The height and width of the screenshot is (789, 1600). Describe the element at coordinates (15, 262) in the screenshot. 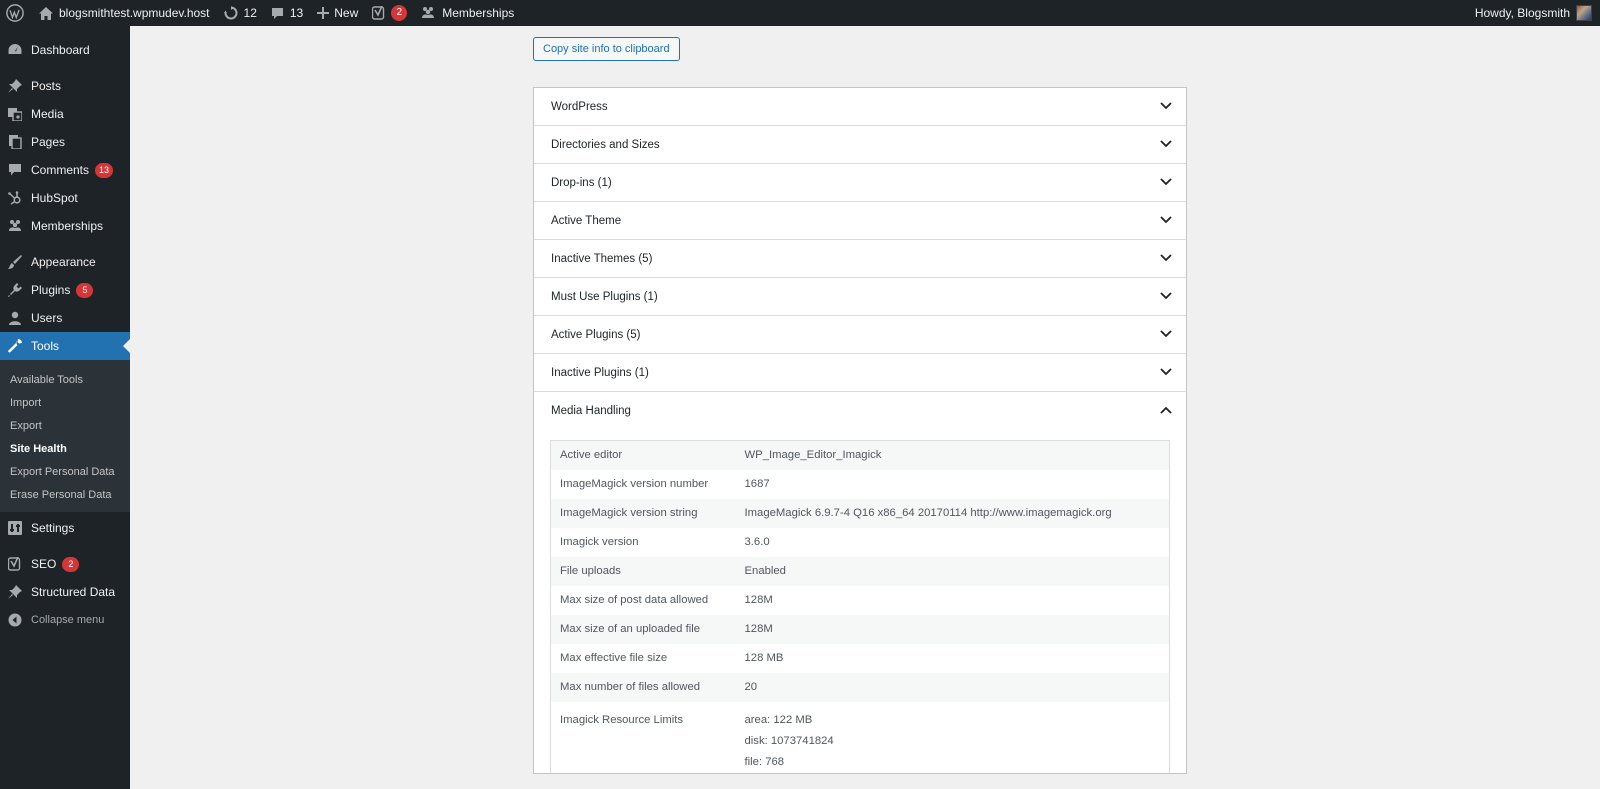

I see `paintbrush-icon` at that location.